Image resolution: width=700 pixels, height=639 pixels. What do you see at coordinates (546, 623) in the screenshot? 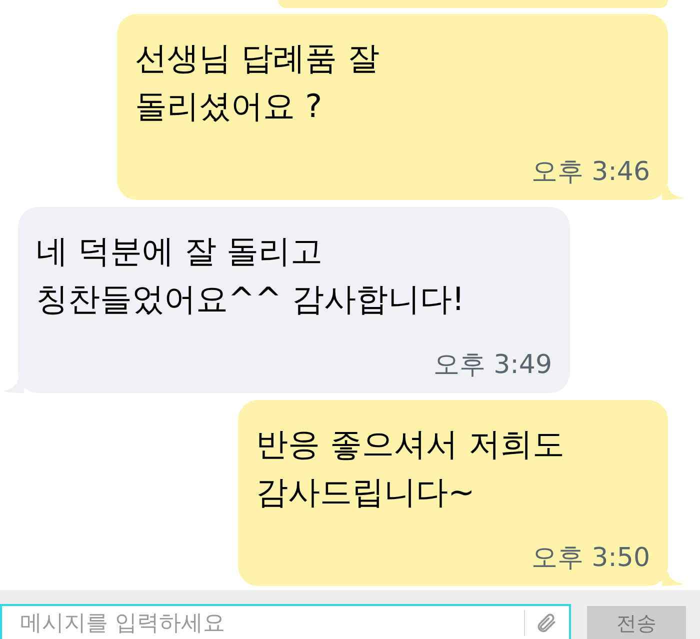
I see `paperclip-icon` at bounding box center [546, 623].